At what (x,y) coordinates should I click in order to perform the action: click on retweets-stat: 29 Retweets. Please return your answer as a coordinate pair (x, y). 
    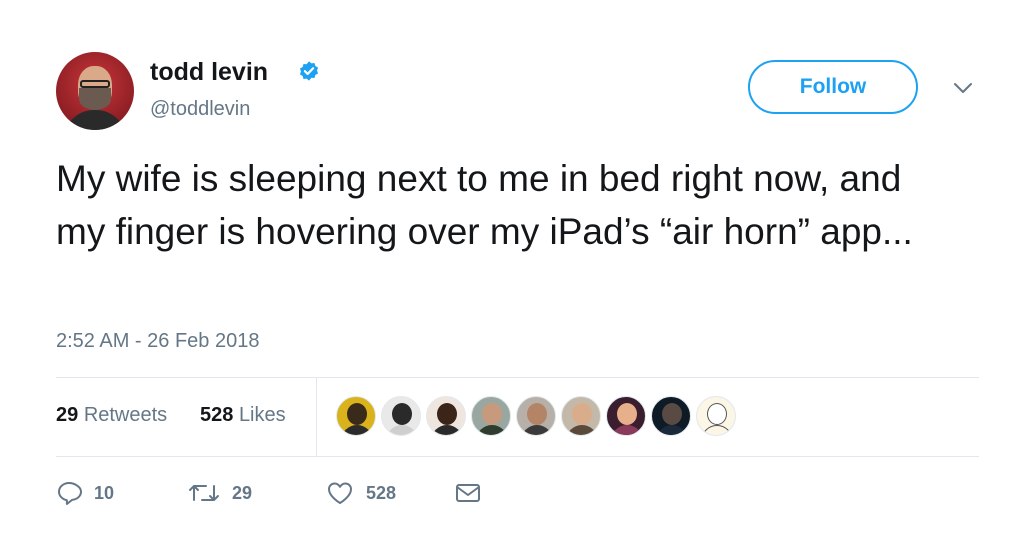
    Looking at the image, I should click on (111, 415).